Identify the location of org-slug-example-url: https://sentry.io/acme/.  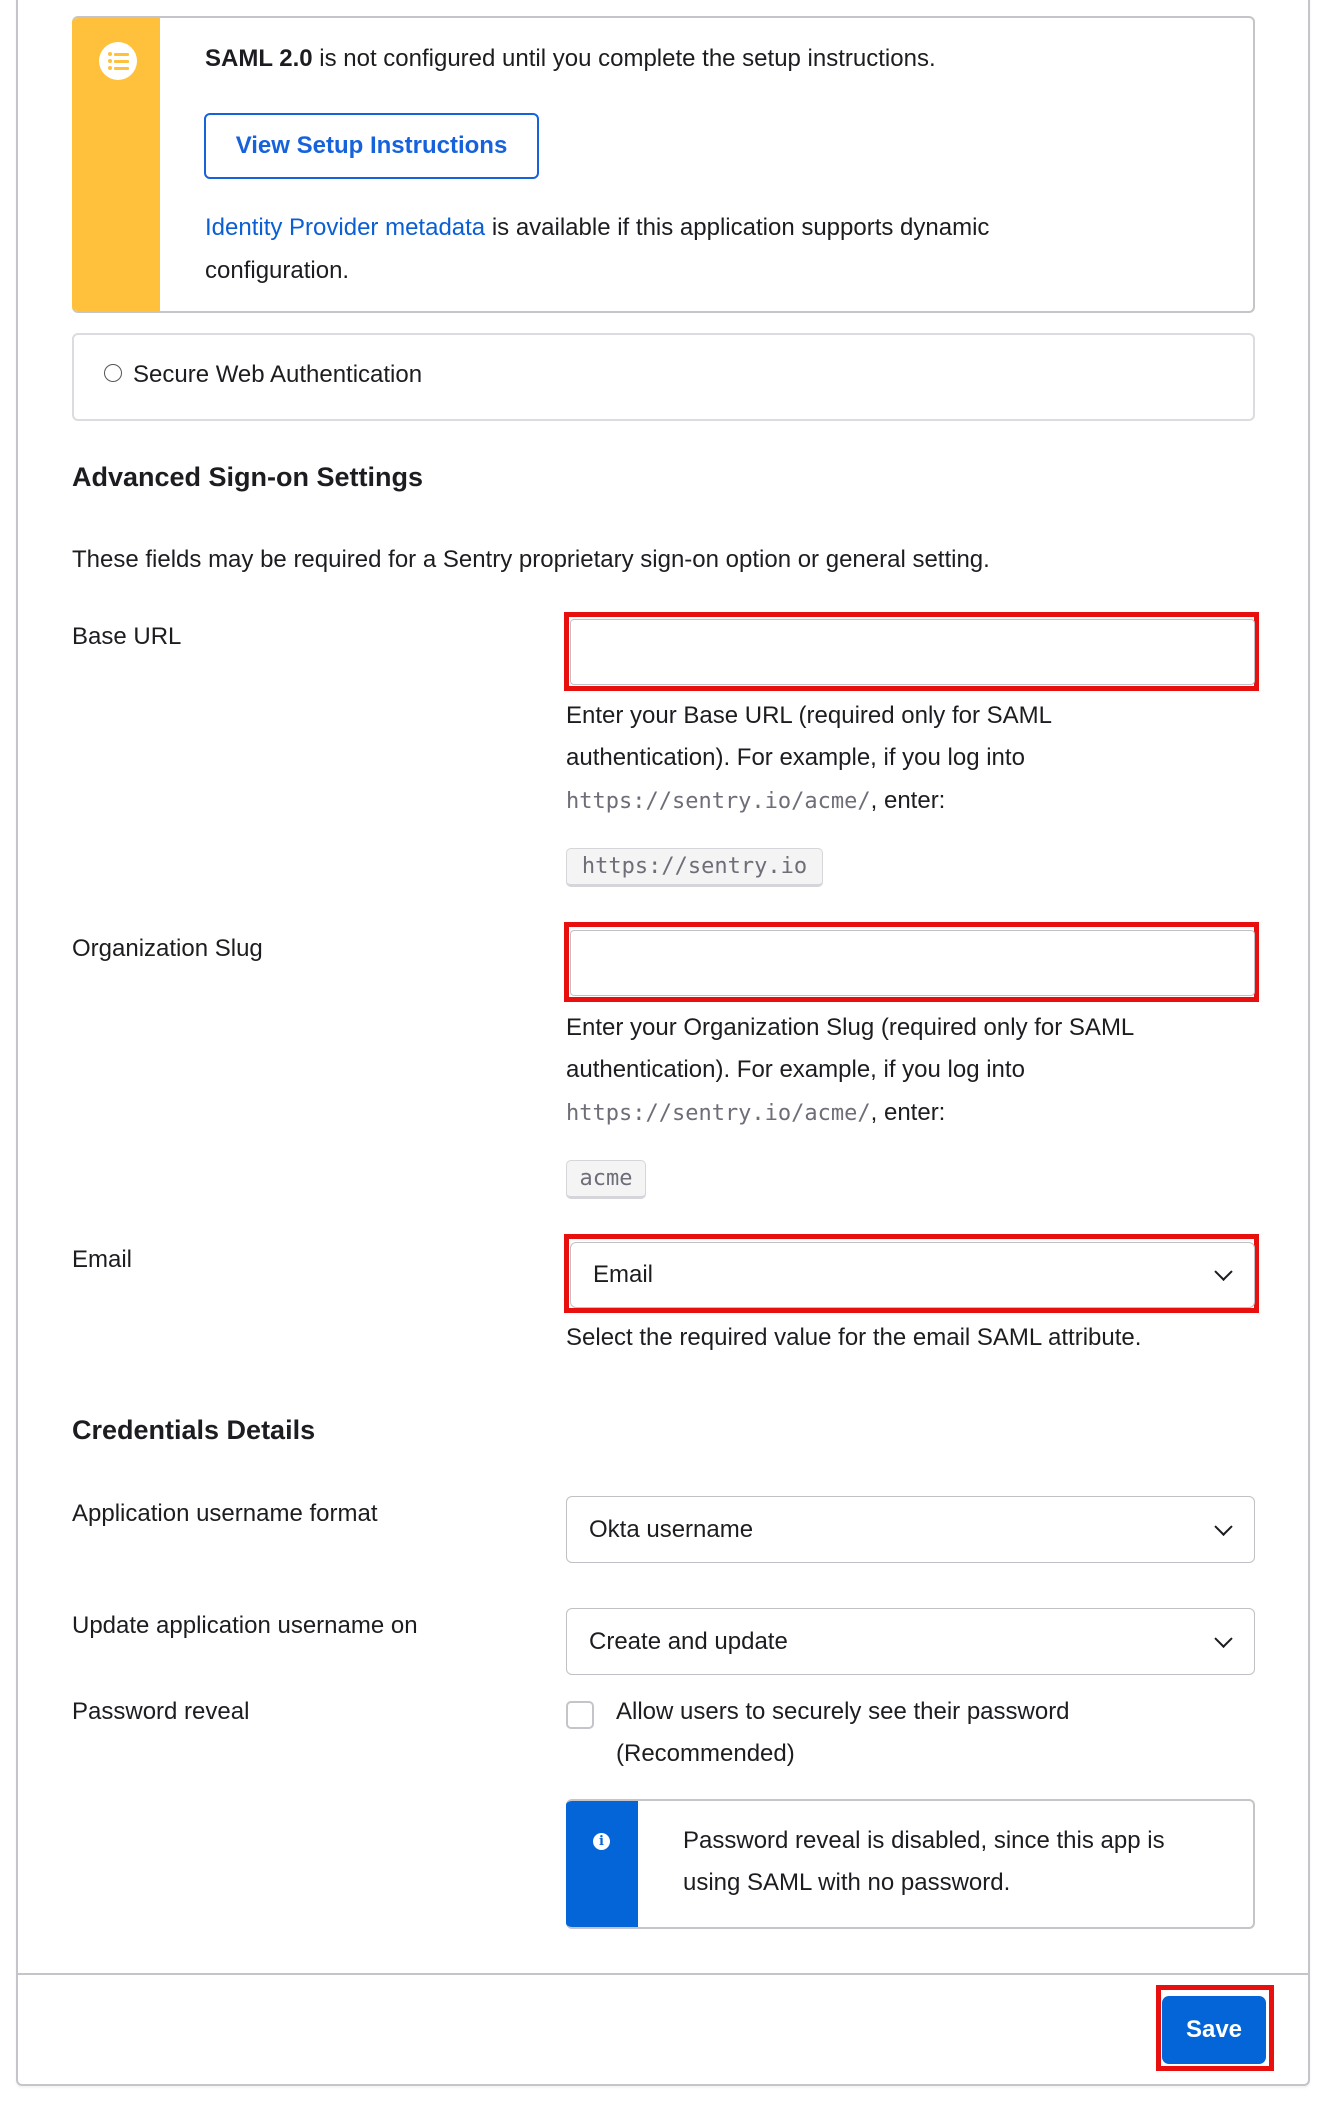
(718, 1113).